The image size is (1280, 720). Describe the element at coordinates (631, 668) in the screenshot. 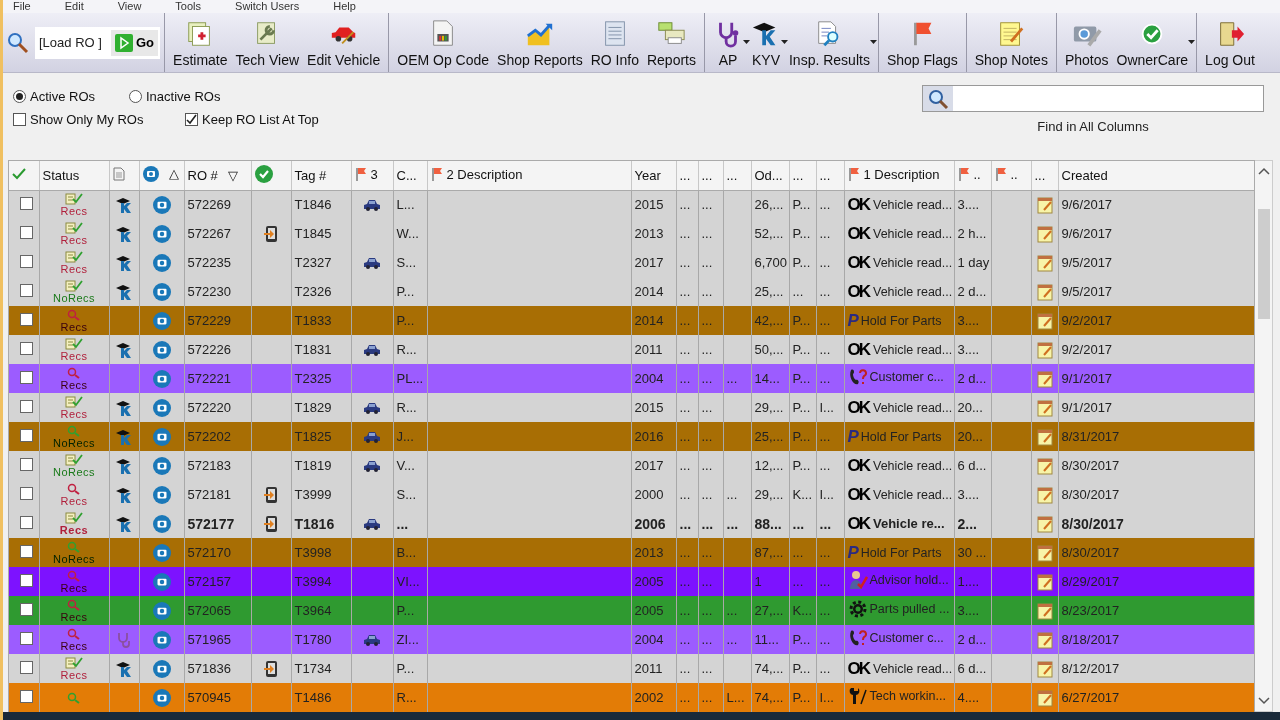

I see `table-row: Recs 571836 T1734 P... 2011 ... ... 74,... P... ... OK Vehicle read... 6 d... 8/12/2017` at that location.